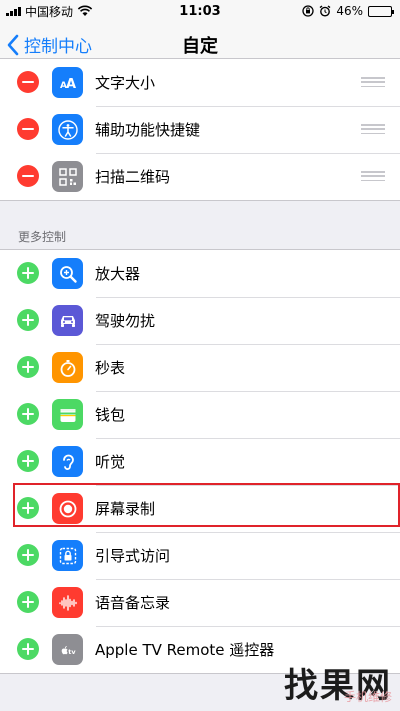  What do you see at coordinates (200, 176) in the screenshot?
I see `control-row-qr-scanner: 扫描二维码` at bounding box center [200, 176].